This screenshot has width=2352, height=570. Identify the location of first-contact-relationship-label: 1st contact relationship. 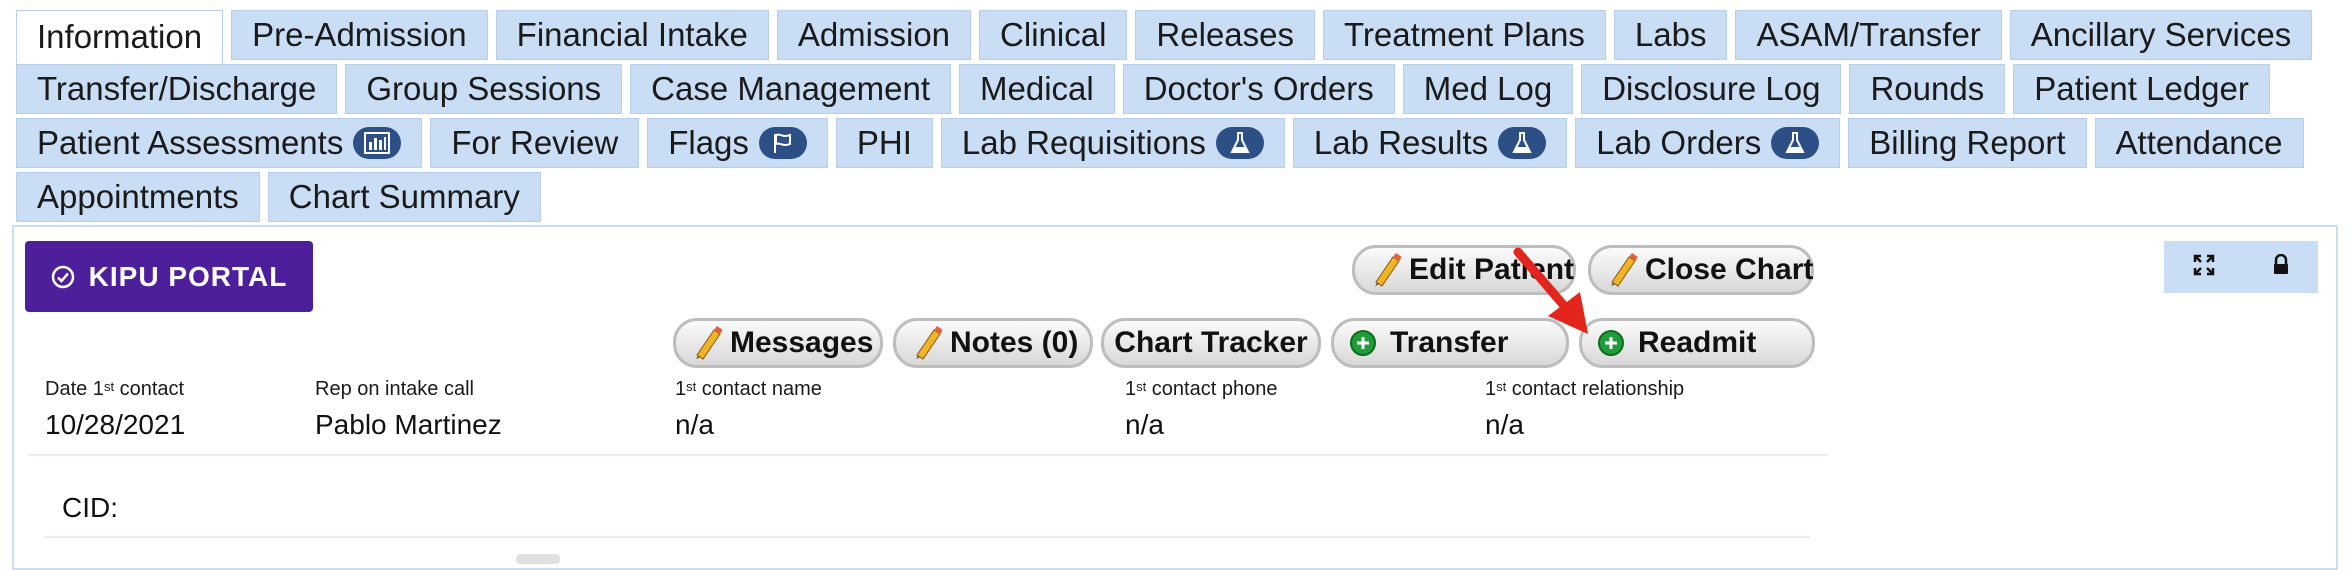
(1585, 389).